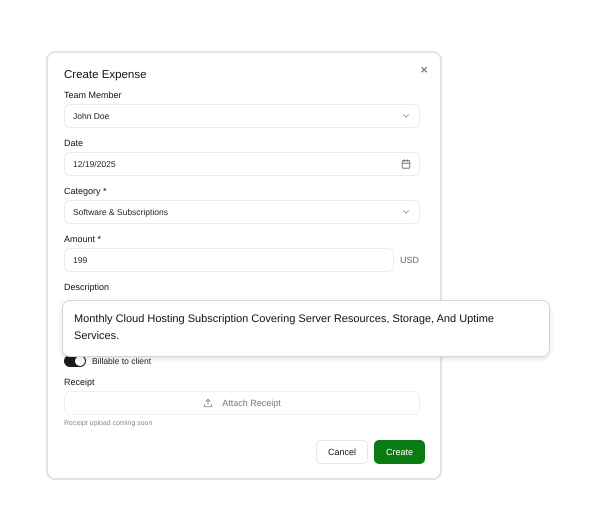  What do you see at coordinates (242, 116) in the screenshot?
I see `select-field: John Doe` at bounding box center [242, 116].